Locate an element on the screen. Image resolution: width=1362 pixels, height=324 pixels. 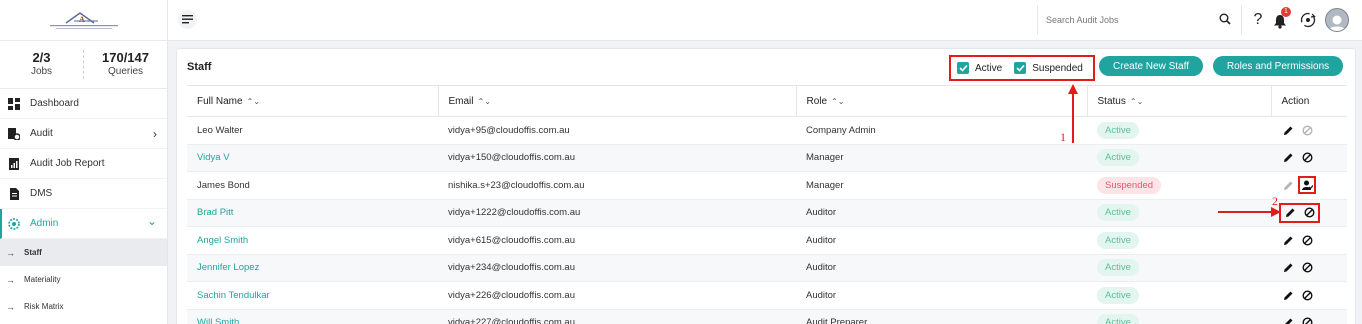
admin-gear-icon is located at coordinates (14, 223).